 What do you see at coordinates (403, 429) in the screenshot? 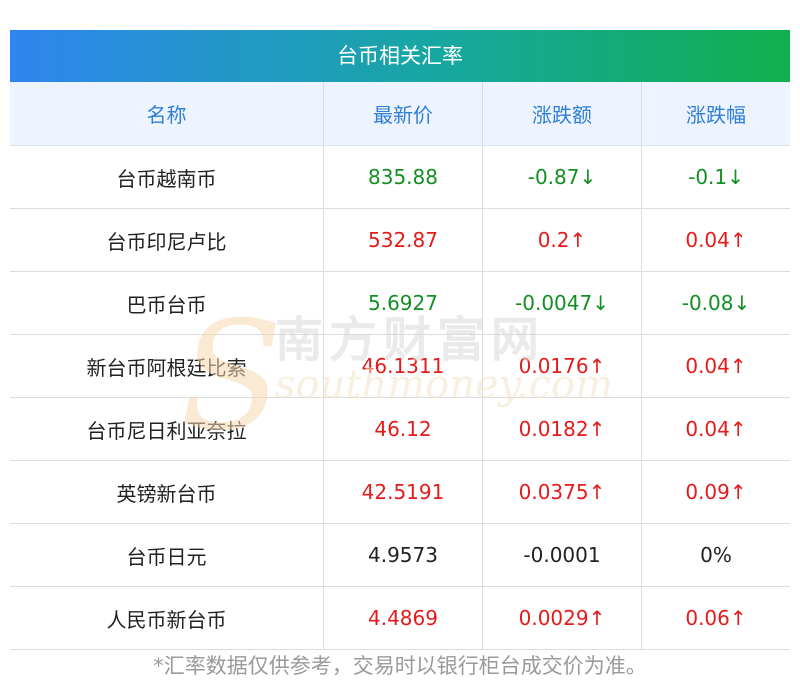
I see `cell-latest-price: 46.12` at bounding box center [403, 429].